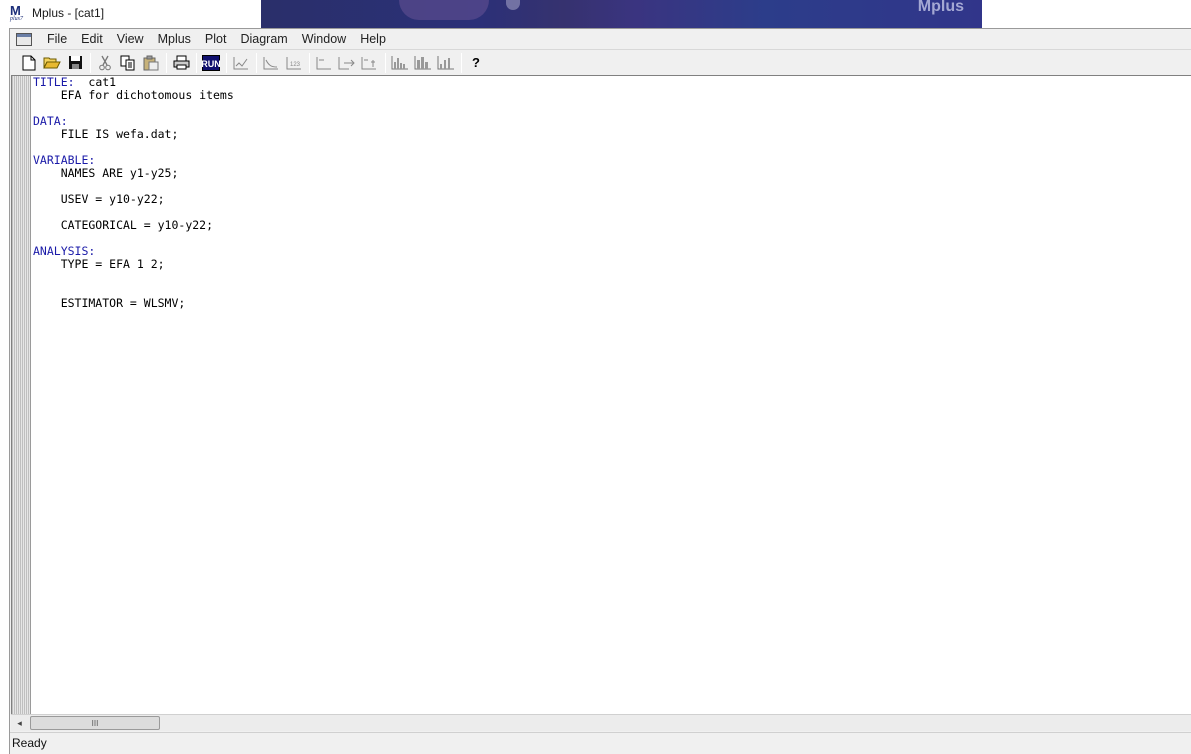  I want to click on toolbar: RUN 123 ?, so click(600, 62).